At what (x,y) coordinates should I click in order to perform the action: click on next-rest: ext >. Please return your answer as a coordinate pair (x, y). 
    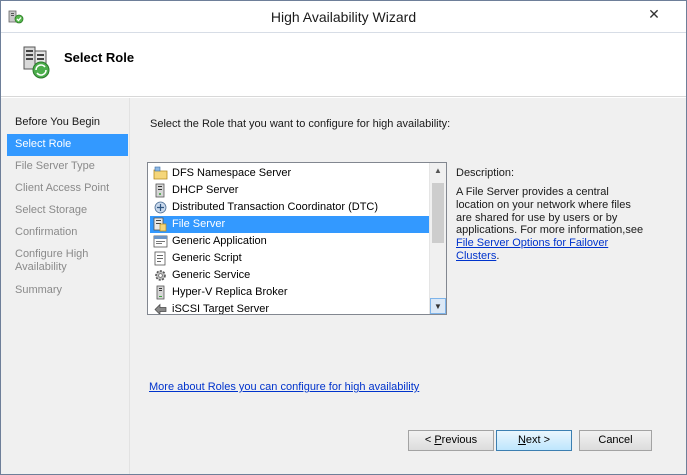
    Looking at the image, I should click on (538, 440).